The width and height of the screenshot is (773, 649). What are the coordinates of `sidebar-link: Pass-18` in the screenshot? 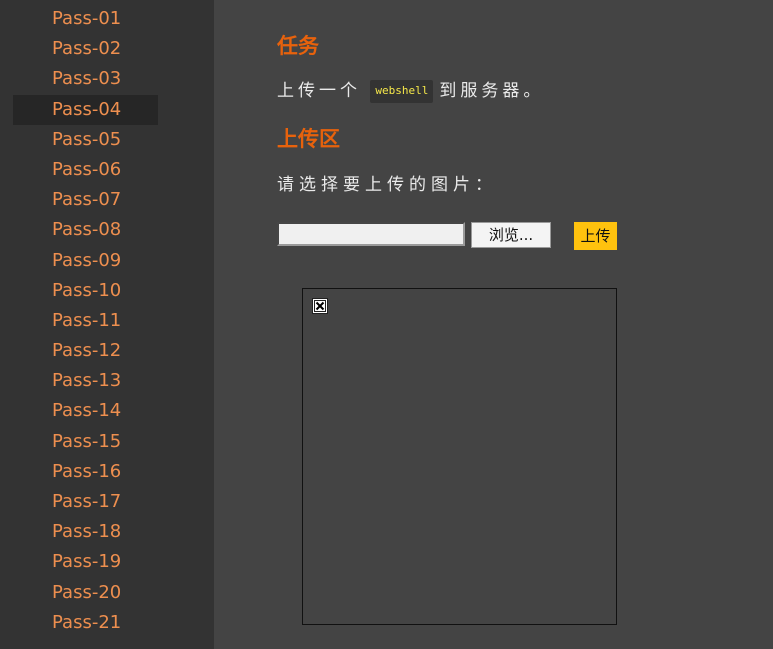 It's located at (107, 532).